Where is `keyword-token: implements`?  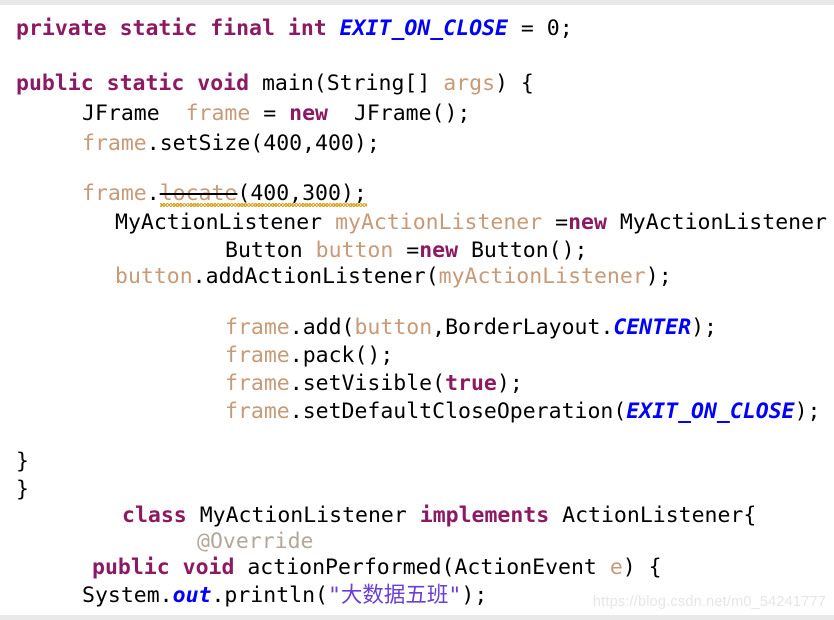
keyword-token: implements is located at coordinates (484, 515).